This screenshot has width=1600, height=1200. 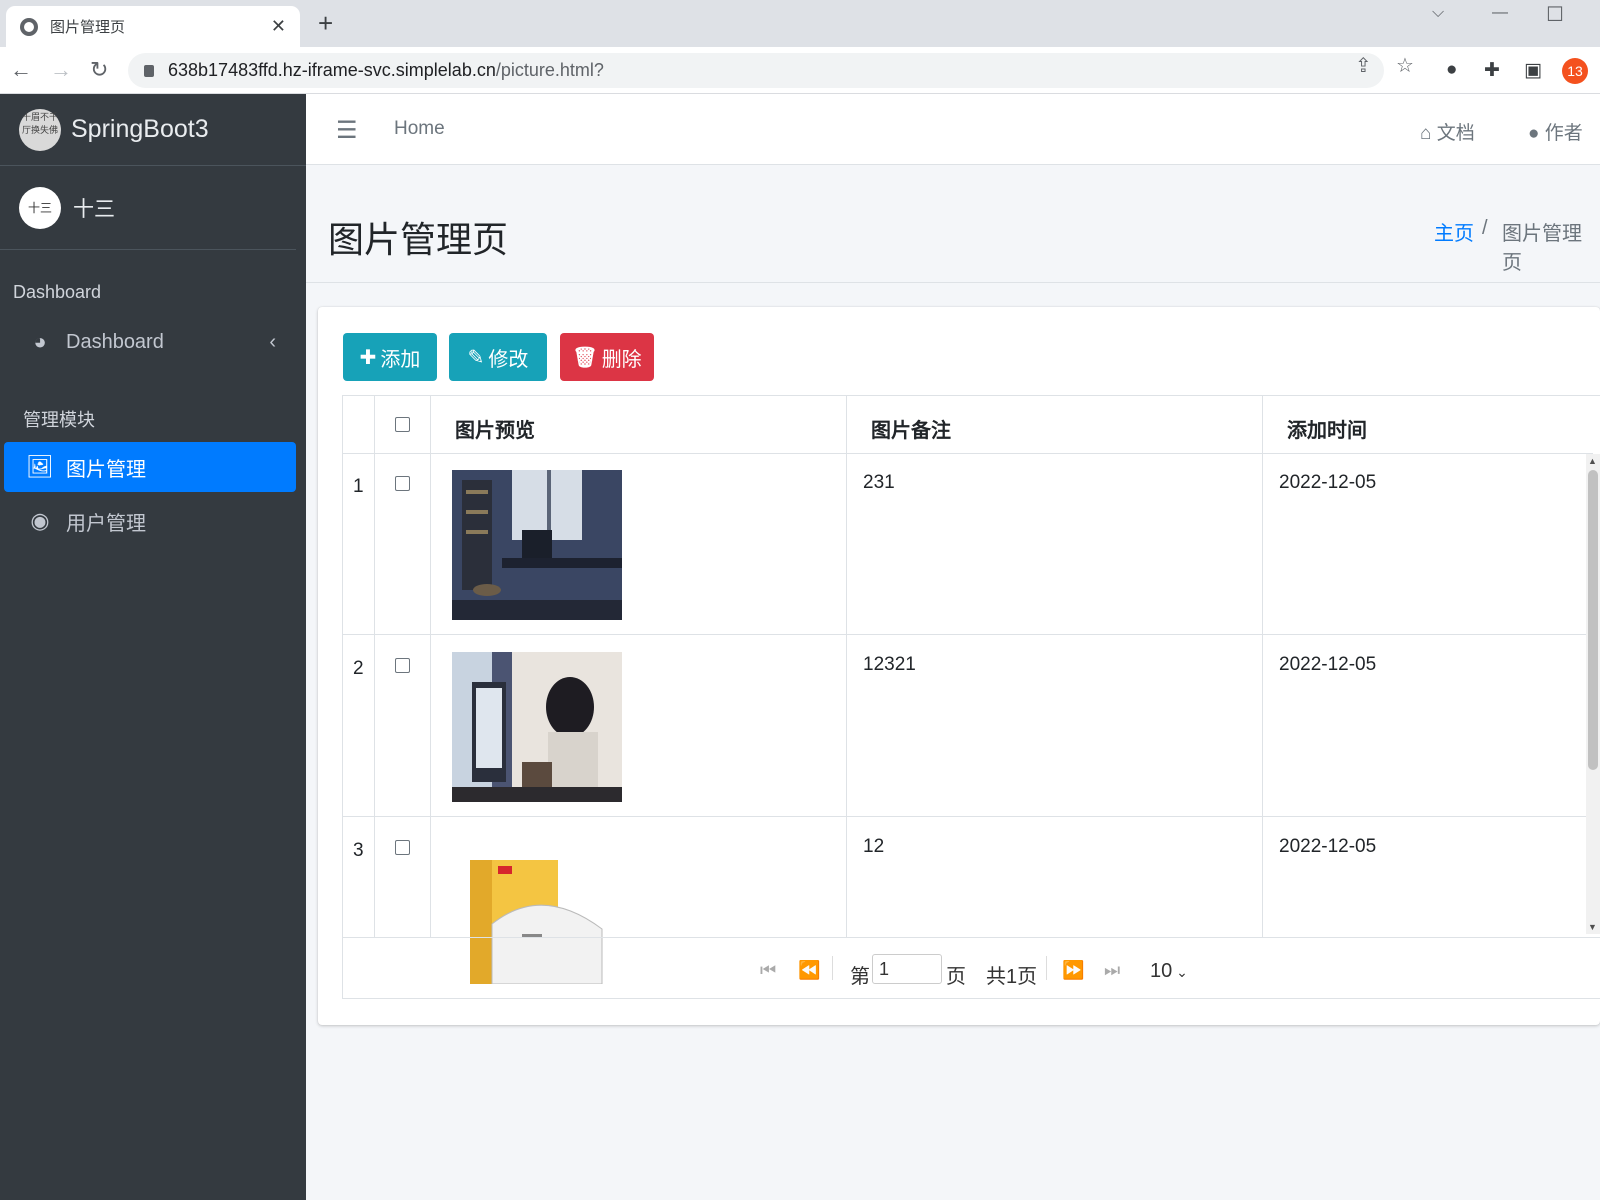 What do you see at coordinates (1161, 971) in the screenshot?
I see `page-size-value: 10` at bounding box center [1161, 971].